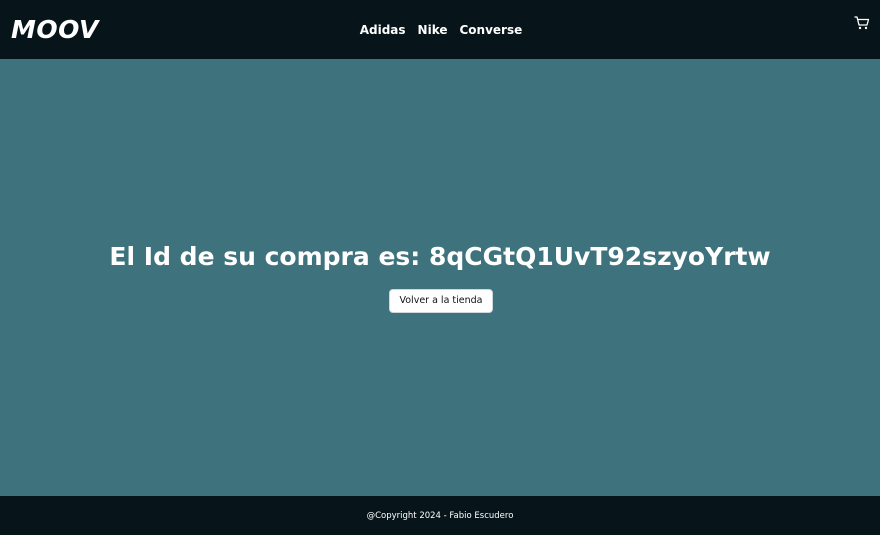 Image resolution: width=880 pixels, height=535 pixels. I want to click on brand-nav: Adidas Nike Converse, so click(440, 30).